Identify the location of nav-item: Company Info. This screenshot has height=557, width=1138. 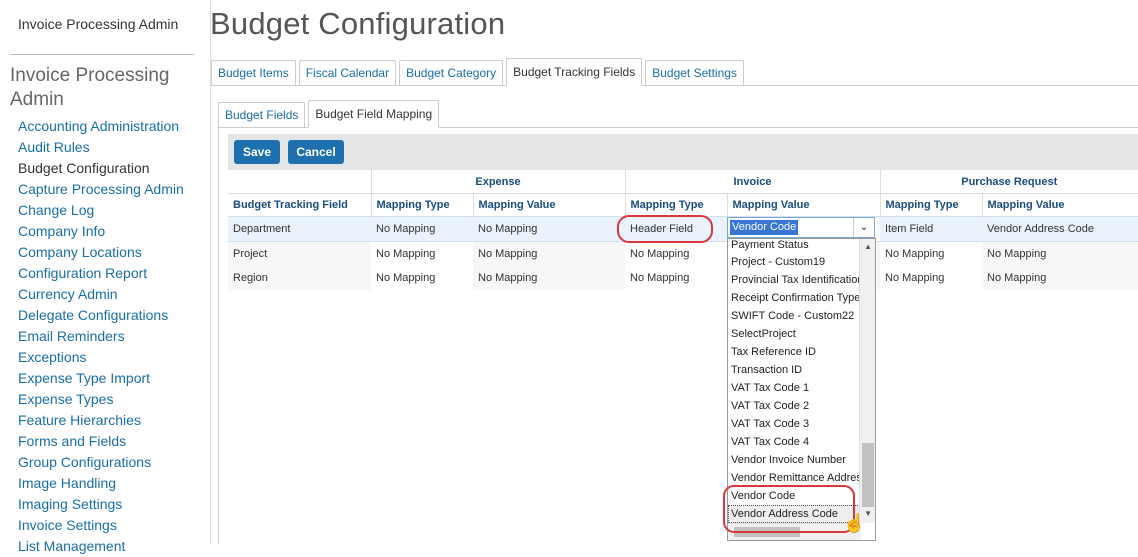
(101, 231).